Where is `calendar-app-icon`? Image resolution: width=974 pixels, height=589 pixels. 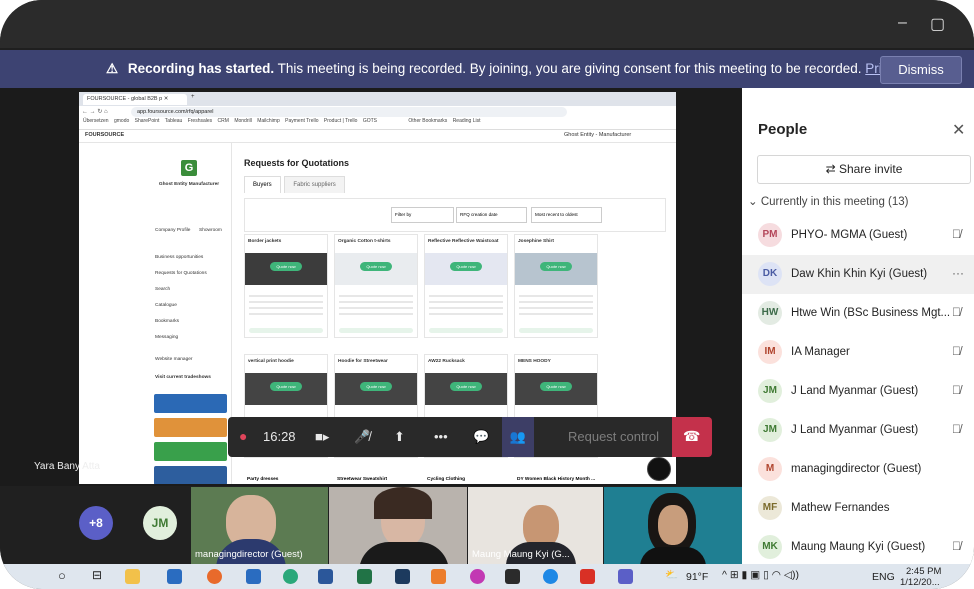
calendar-app-icon is located at coordinates (174, 576).